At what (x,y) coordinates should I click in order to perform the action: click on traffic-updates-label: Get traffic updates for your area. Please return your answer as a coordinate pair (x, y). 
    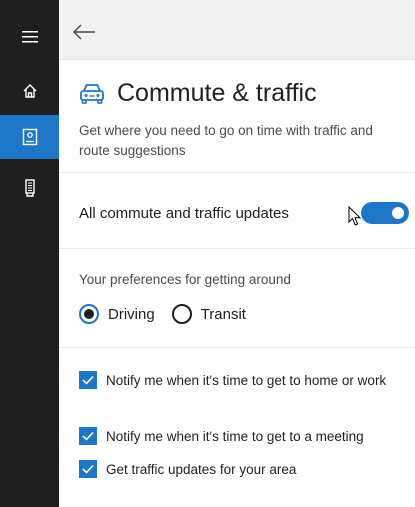
    Looking at the image, I should click on (201, 469).